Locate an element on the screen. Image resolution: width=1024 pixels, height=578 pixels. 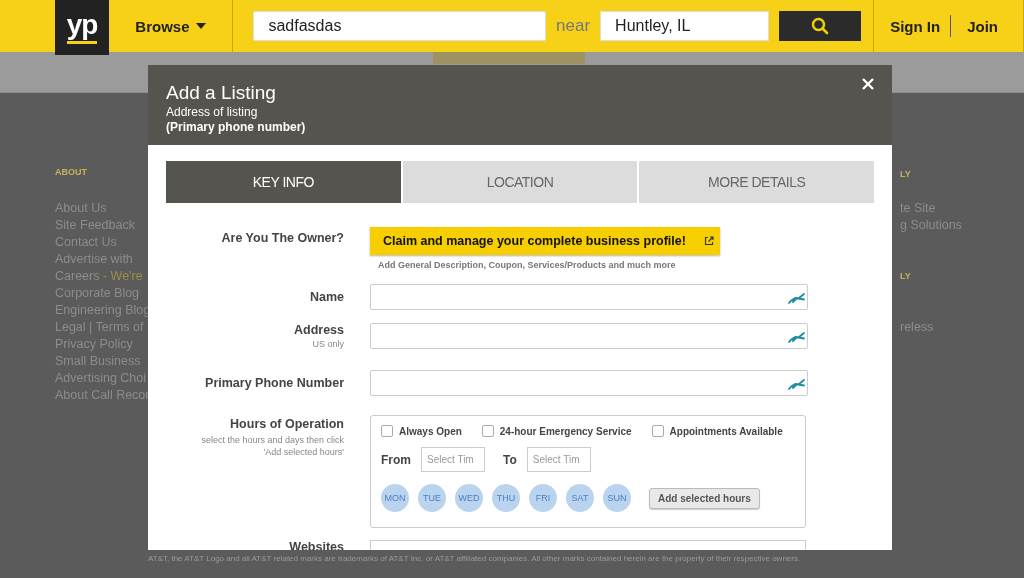
field-label: Primary Phone Number is located at coordinates (274, 383).